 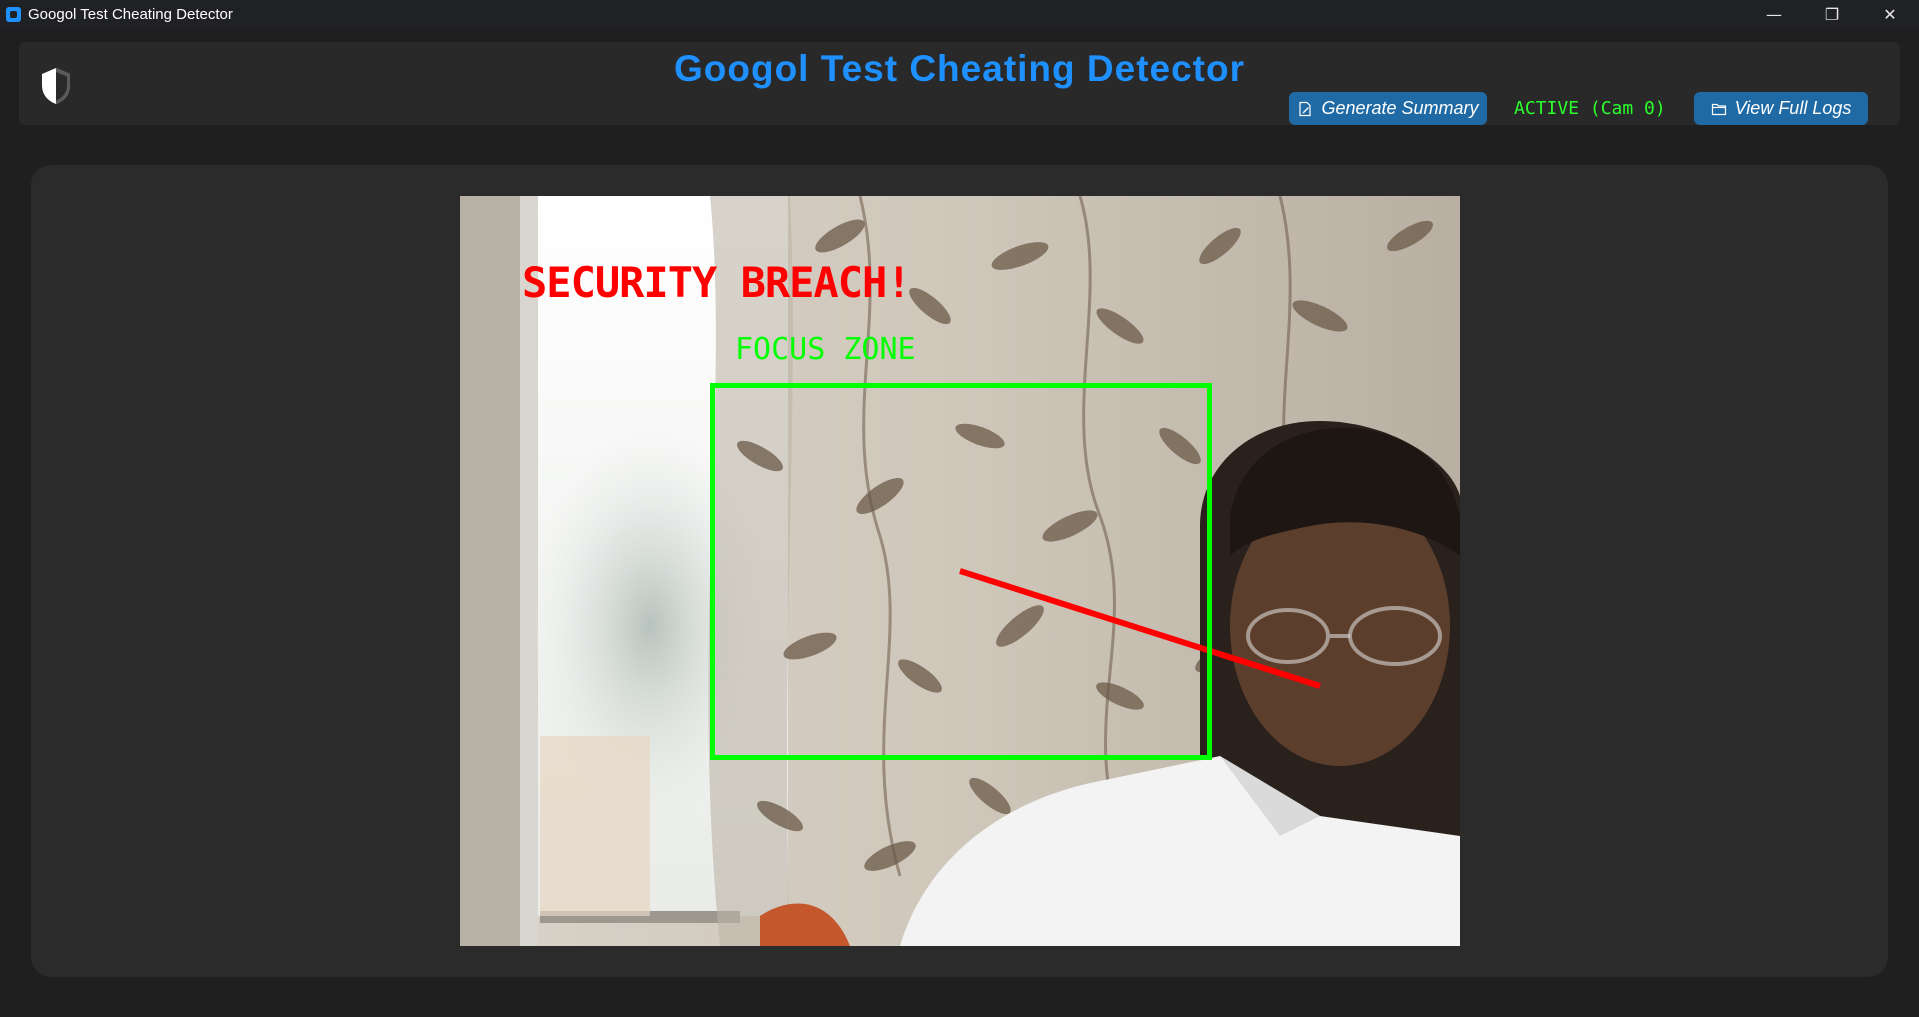 I want to click on minimize-button: —, so click(x=1774, y=14).